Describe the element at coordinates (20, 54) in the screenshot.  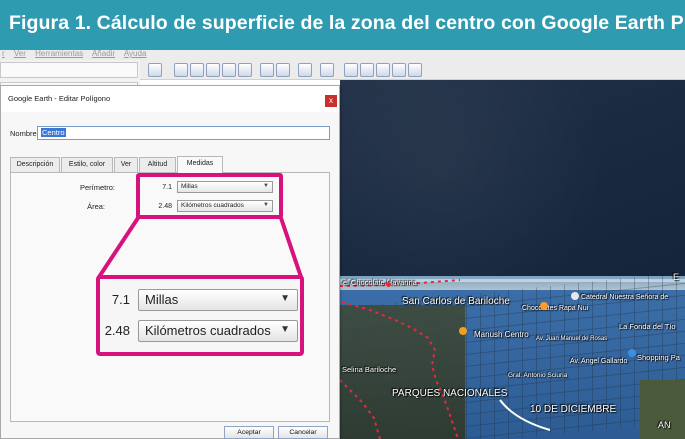
I see `menu-item-view: Ver` at that location.